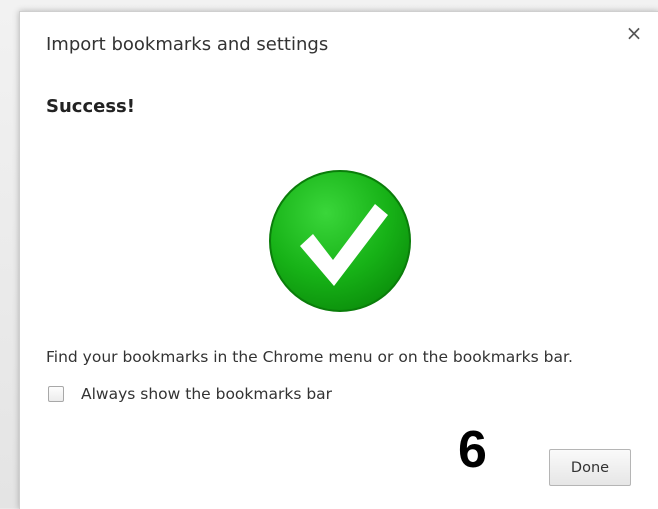 This screenshot has width=658, height=509. Describe the element at coordinates (472, 450) in the screenshot. I see `step-number-annotation: 6` at that location.